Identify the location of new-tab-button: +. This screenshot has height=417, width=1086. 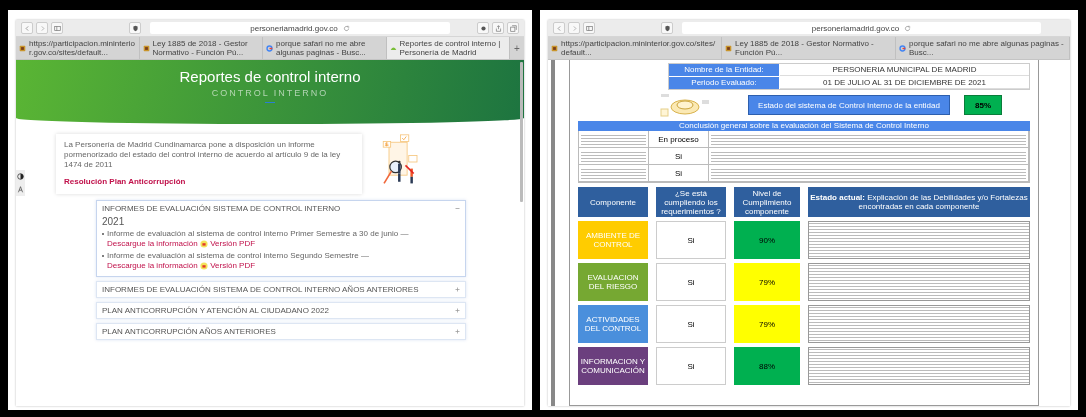
(517, 48).